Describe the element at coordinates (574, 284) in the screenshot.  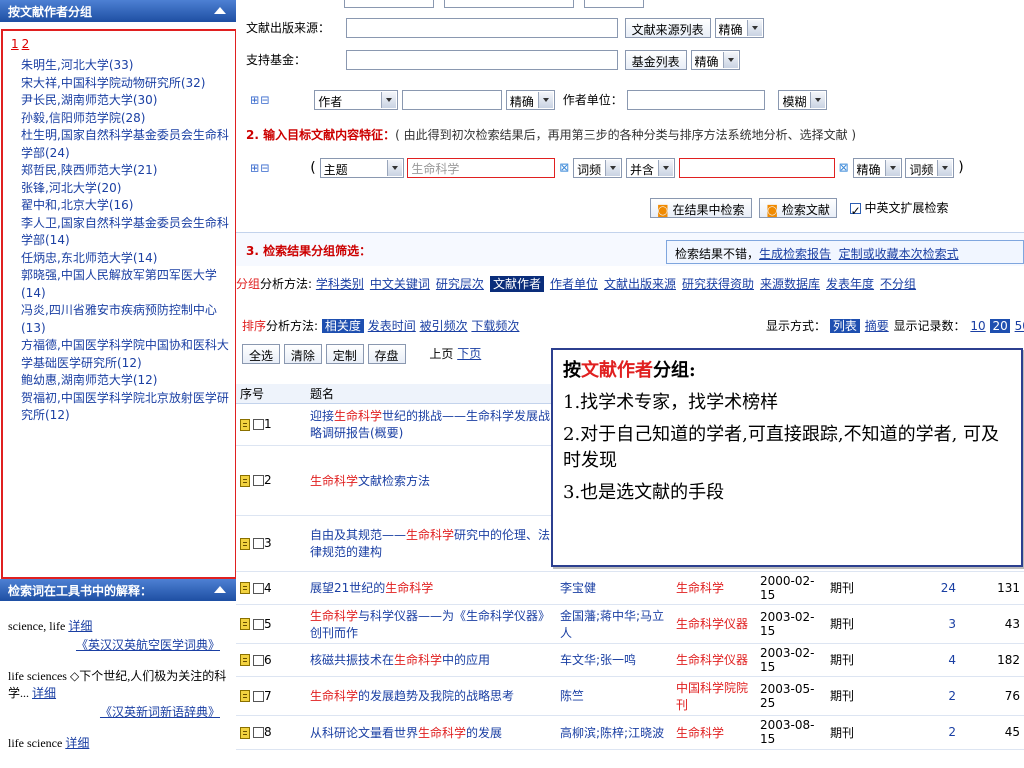
I see `group-method-link: 作者单位` at that location.